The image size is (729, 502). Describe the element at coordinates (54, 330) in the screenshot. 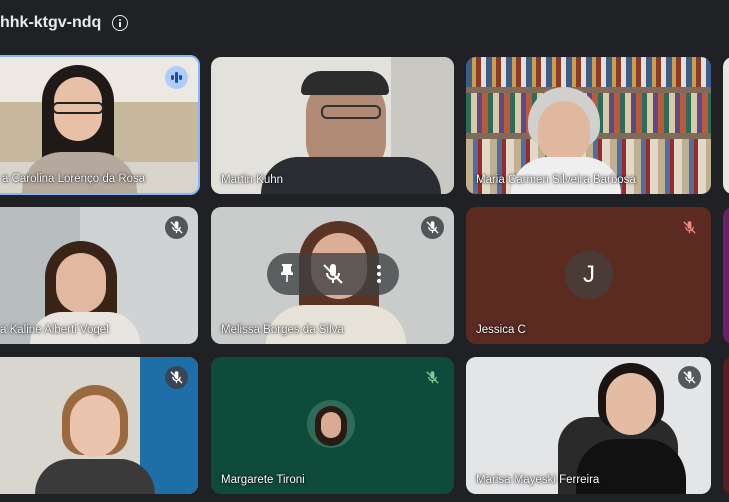

I see `participant-name: a Kaline Alberti Vogel` at that location.